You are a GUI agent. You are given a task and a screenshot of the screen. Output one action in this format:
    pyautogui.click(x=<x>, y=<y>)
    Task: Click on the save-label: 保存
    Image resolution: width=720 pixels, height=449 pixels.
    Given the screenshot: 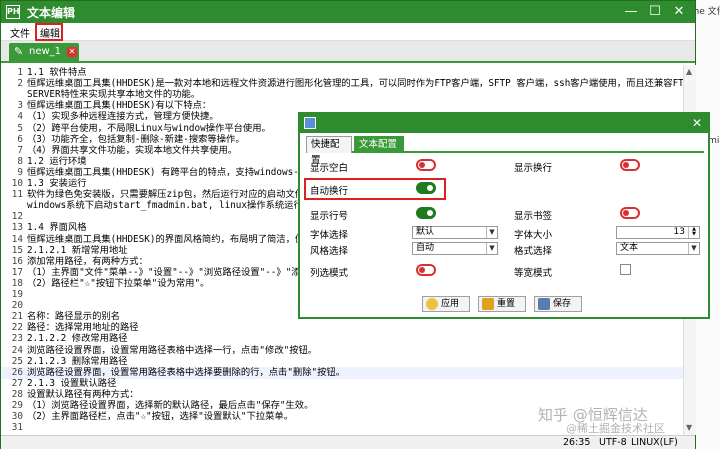 What is the action you would take?
    pyautogui.click(x=562, y=304)
    